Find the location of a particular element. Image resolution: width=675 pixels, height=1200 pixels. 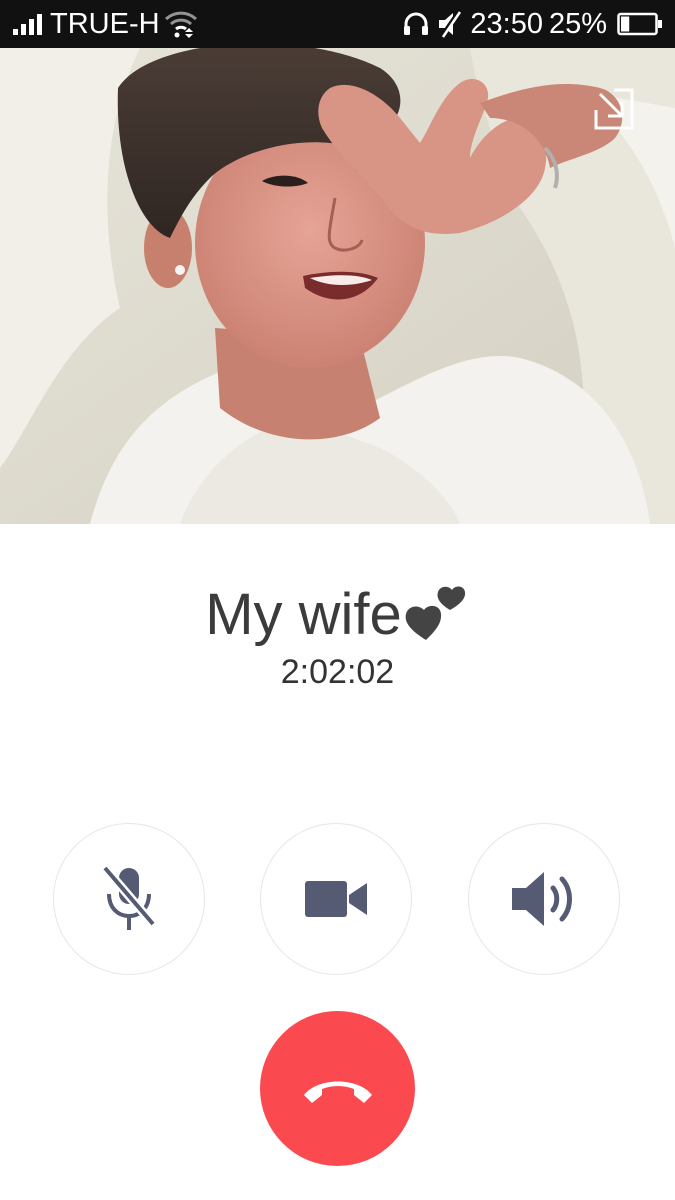

video-button is located at coordinates (336, 899).